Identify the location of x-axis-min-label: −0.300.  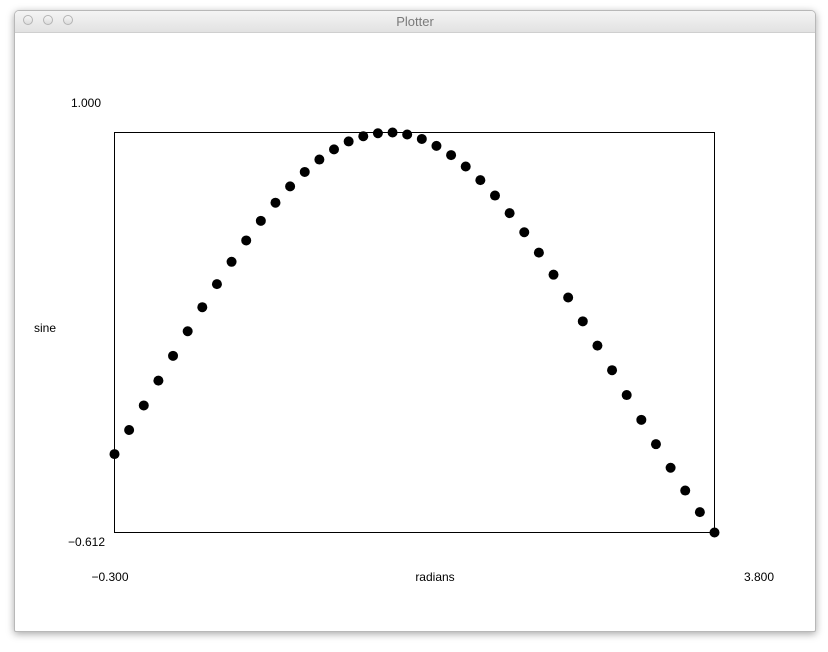
(109, 577).